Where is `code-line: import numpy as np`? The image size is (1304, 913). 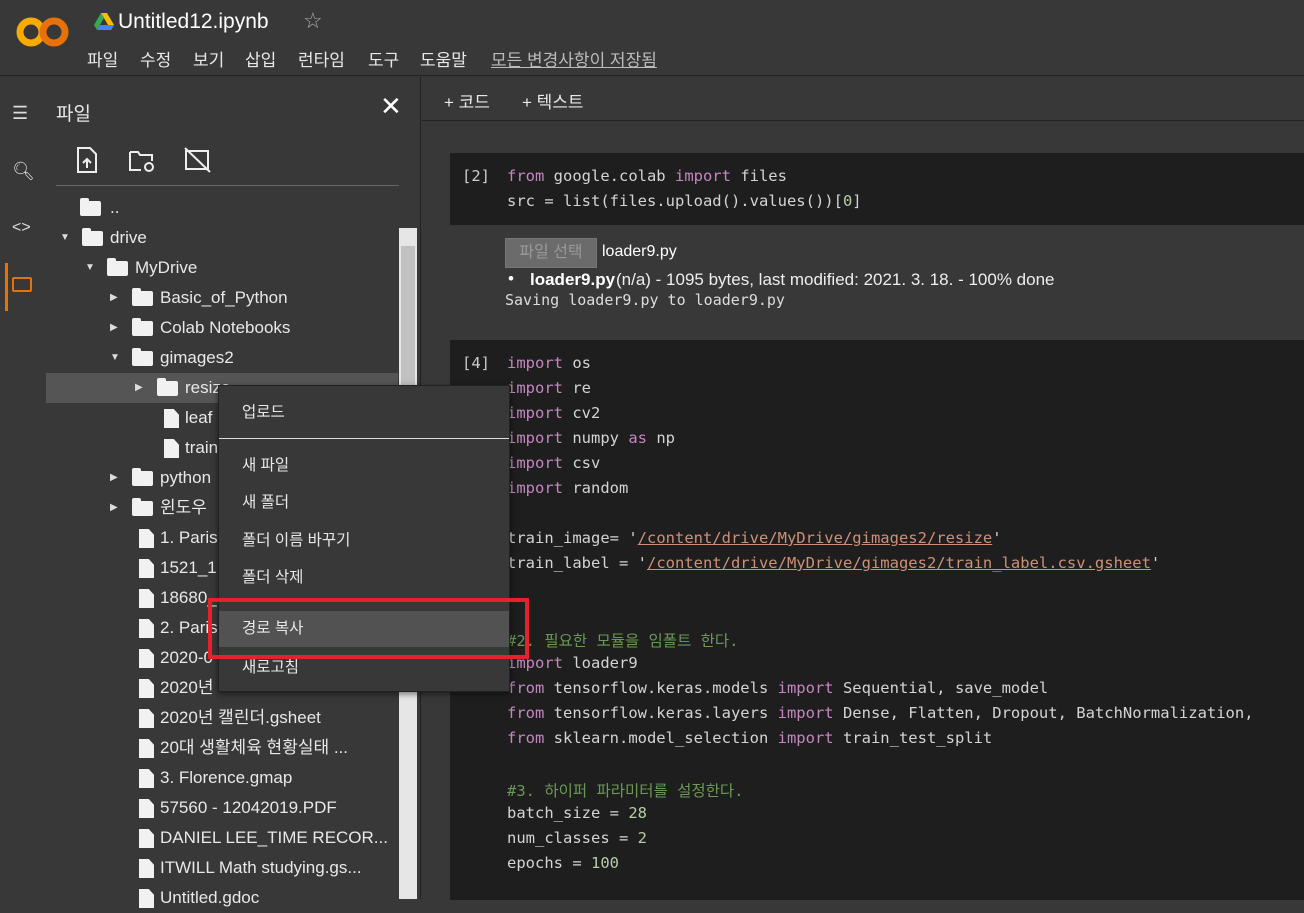
code-line: import numpy as np is located at coordinates (591, 438).